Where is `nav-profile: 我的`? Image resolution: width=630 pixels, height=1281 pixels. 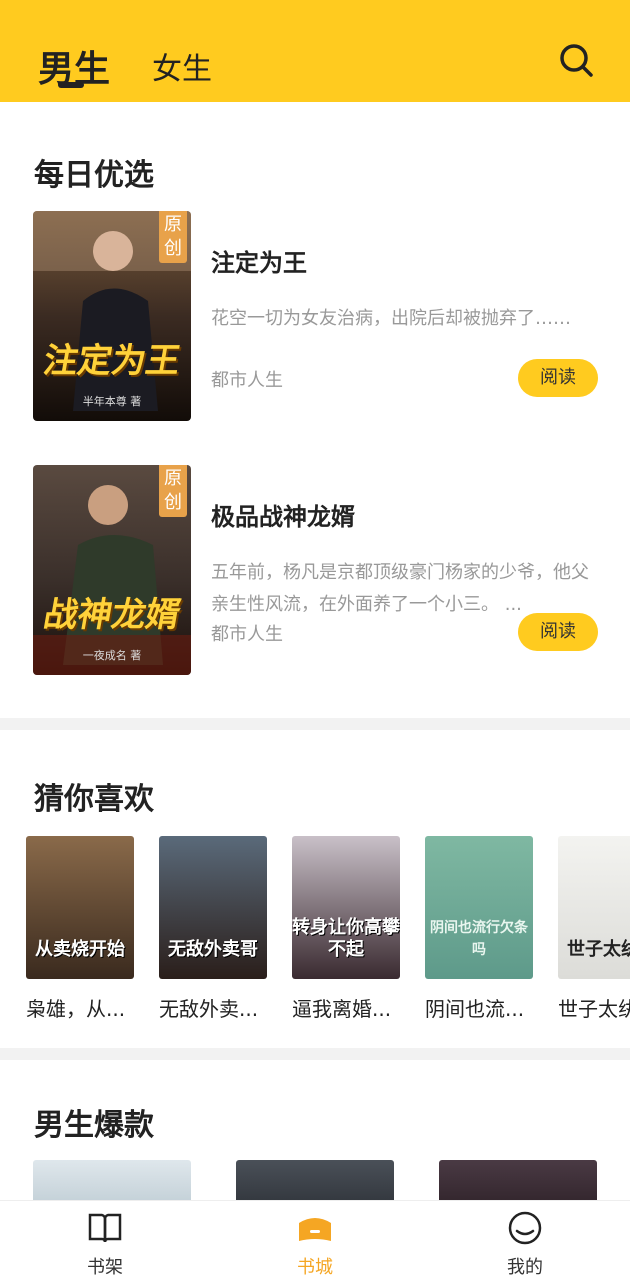 nav-profile: 我的 is located at coordinates (525, 1245).